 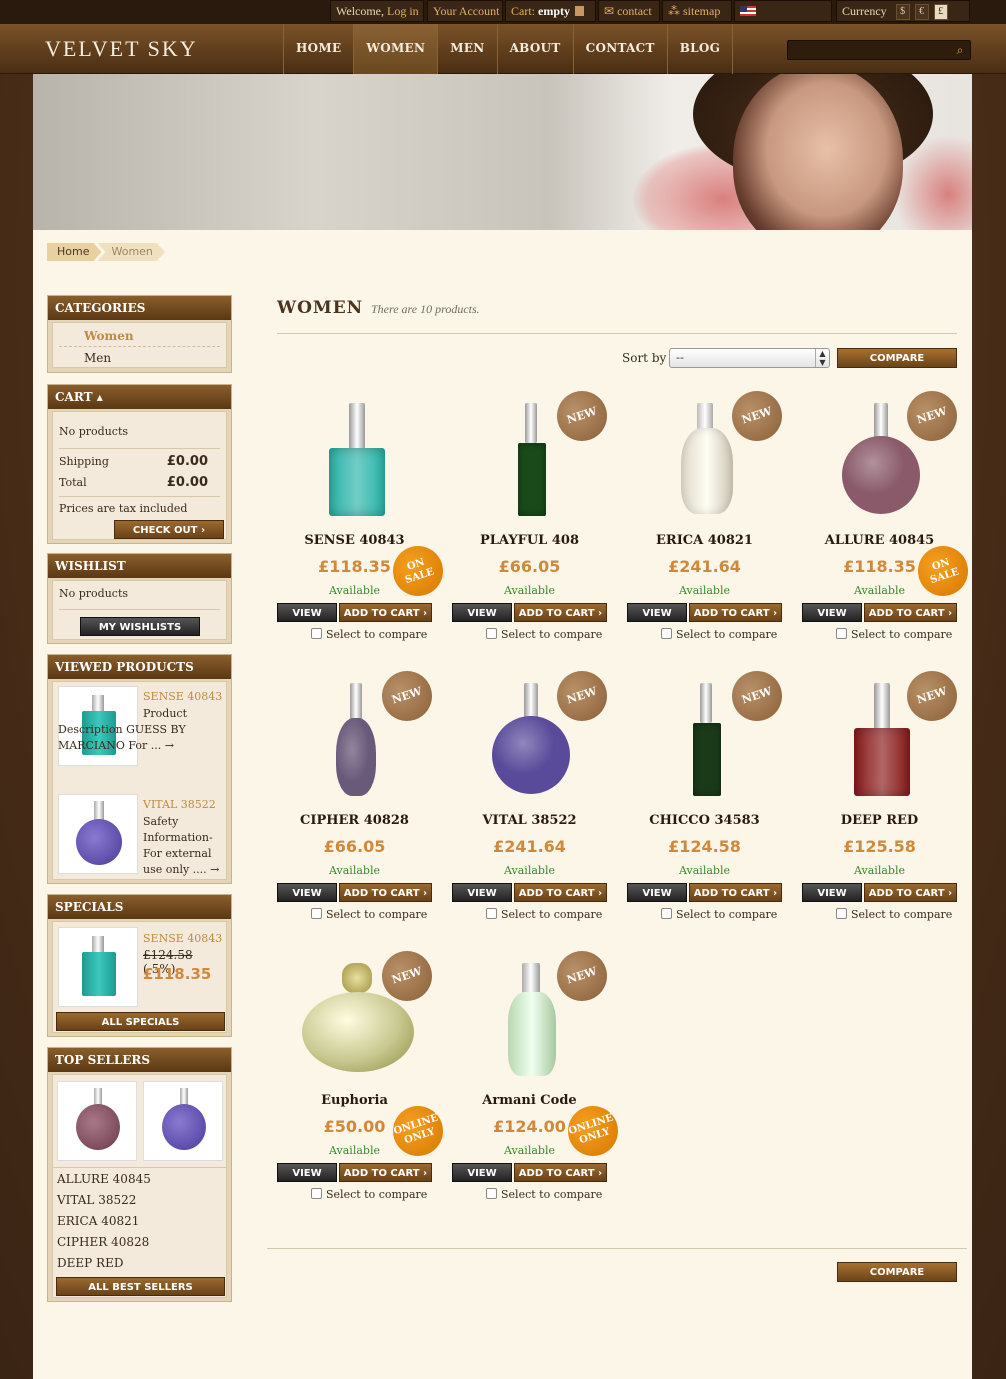 I want to click on nav-home: HOME, so click(x=318, y=49).